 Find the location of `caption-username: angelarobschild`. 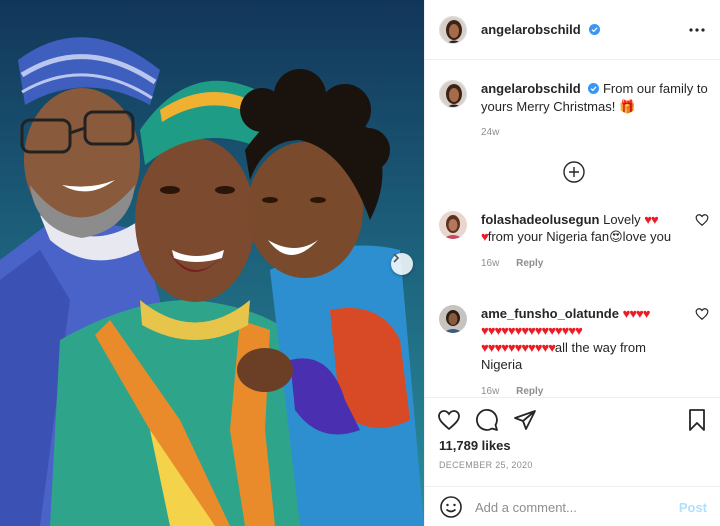

caption-username: angelarobschild is located at coordinates (531, 88).